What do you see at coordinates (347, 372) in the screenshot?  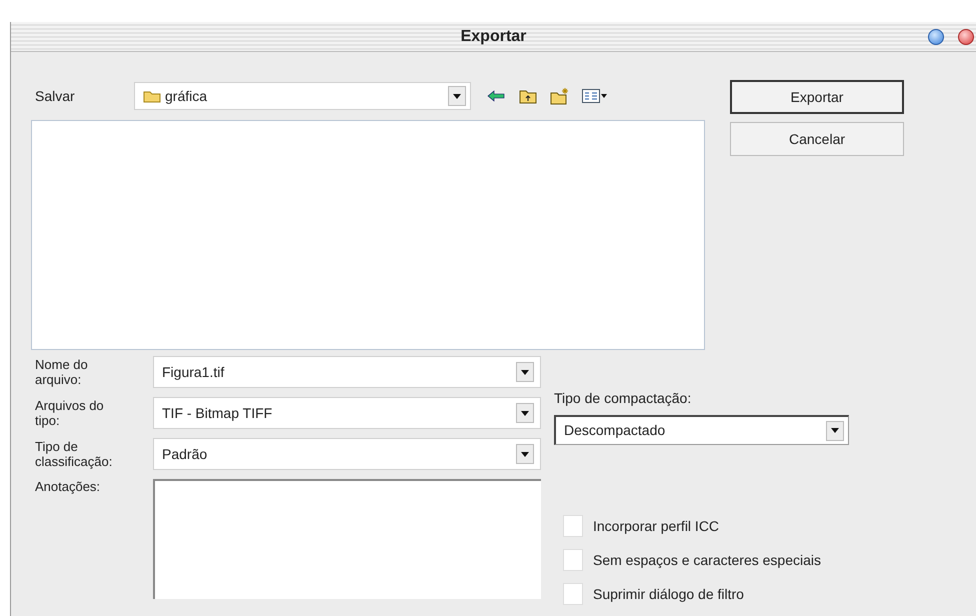 I see `dropdown-field: Figura1.tif` at bounding box center [347, 372].